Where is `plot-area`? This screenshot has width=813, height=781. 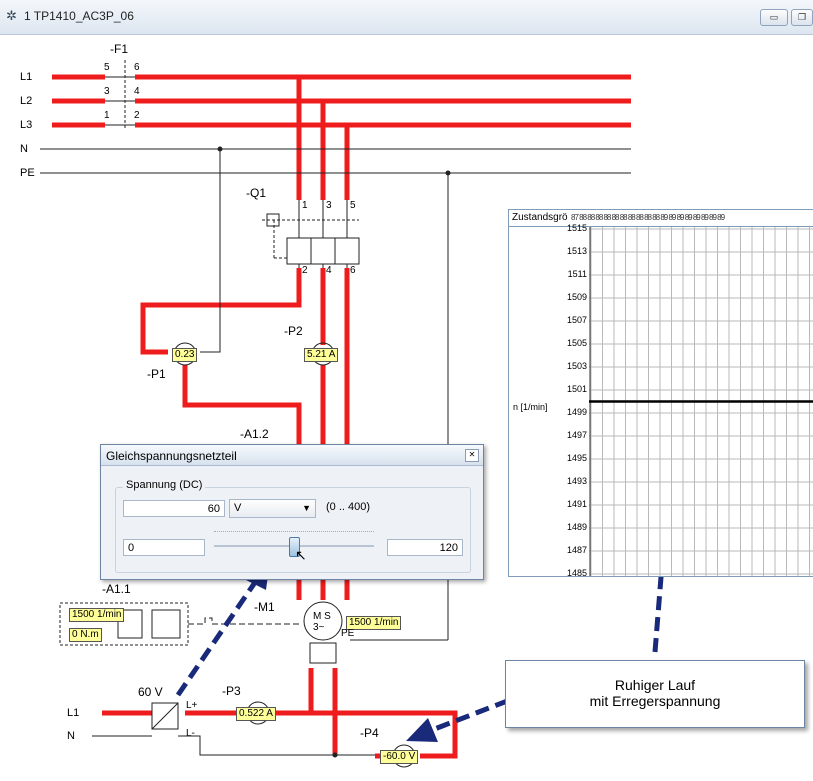
plot-area is located at coordinates (701, 401).